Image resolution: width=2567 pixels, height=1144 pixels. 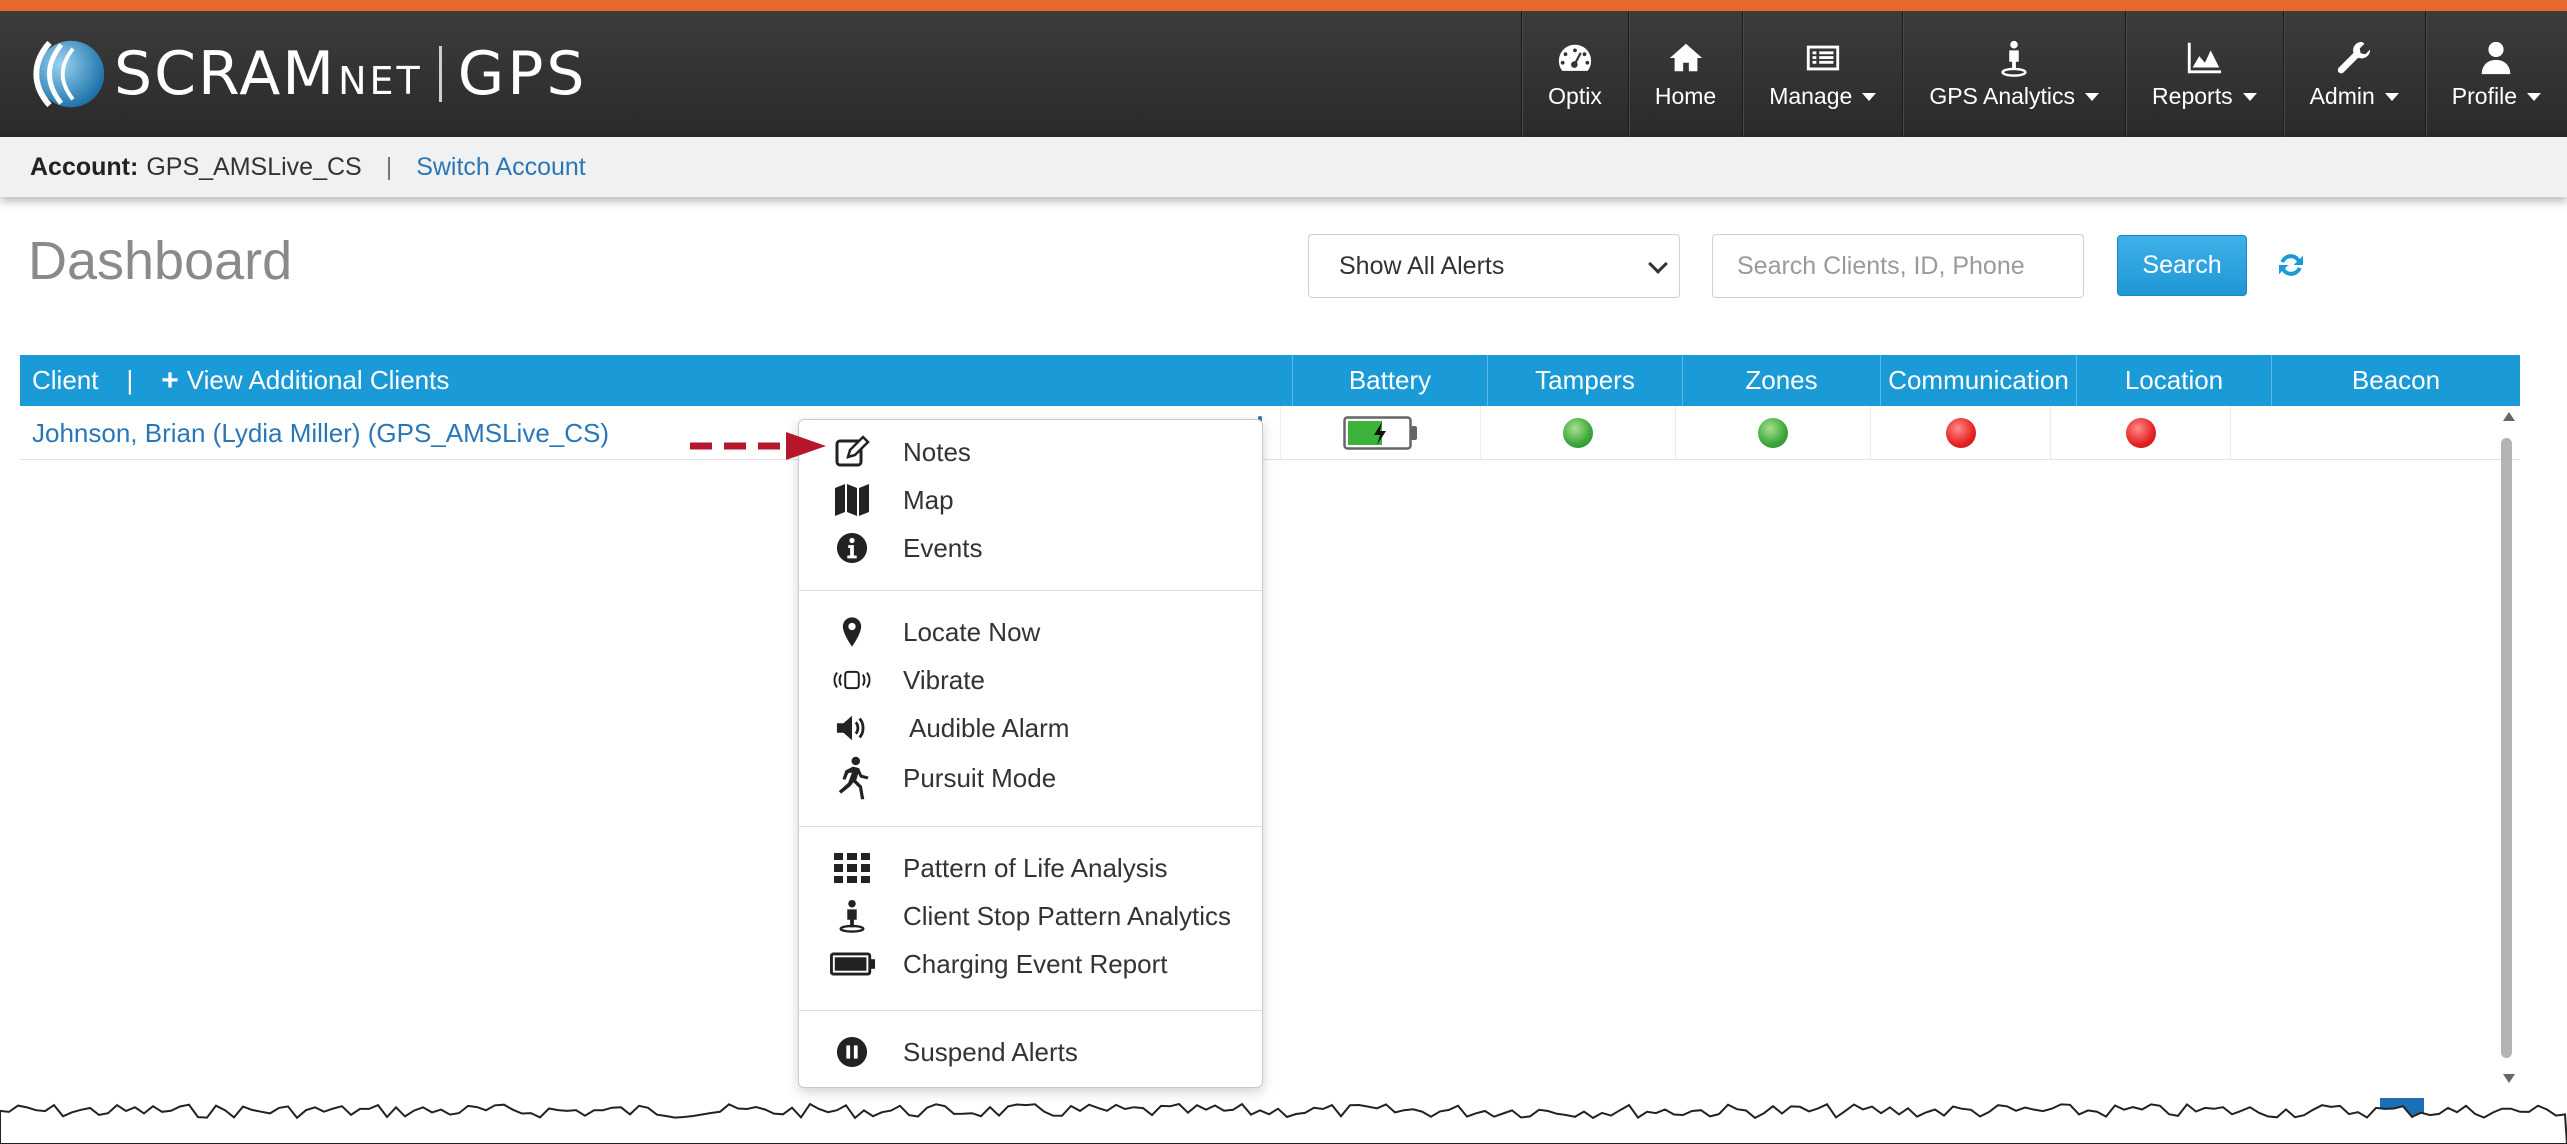 What do you see at coordinates (852, 728) in the screenshot?
I see `speaker-icon` at bounding box center [852, 728].